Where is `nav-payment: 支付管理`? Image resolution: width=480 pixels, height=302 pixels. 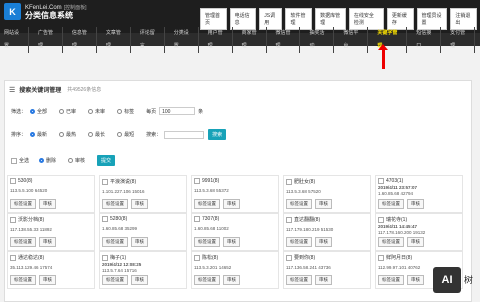 nav-payment: 支付管理 is located at coordinates (461, 39).